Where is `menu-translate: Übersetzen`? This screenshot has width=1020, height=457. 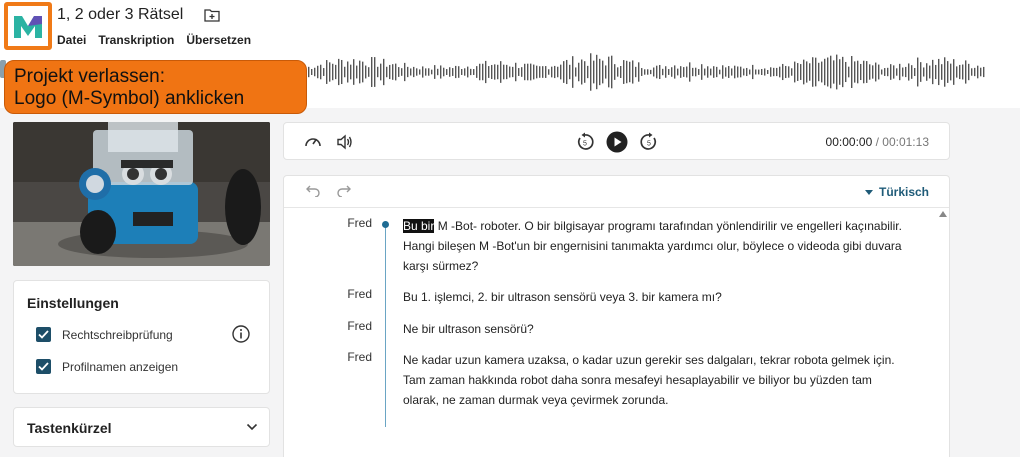 menu-translate: Übersetzen is located at coordinates (218, 40).